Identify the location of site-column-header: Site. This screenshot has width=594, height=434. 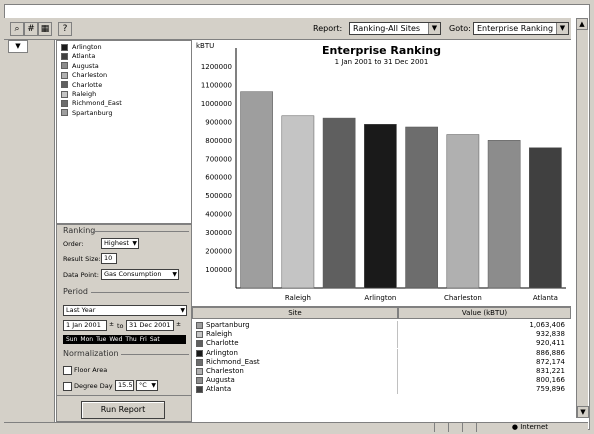
(295, 313).